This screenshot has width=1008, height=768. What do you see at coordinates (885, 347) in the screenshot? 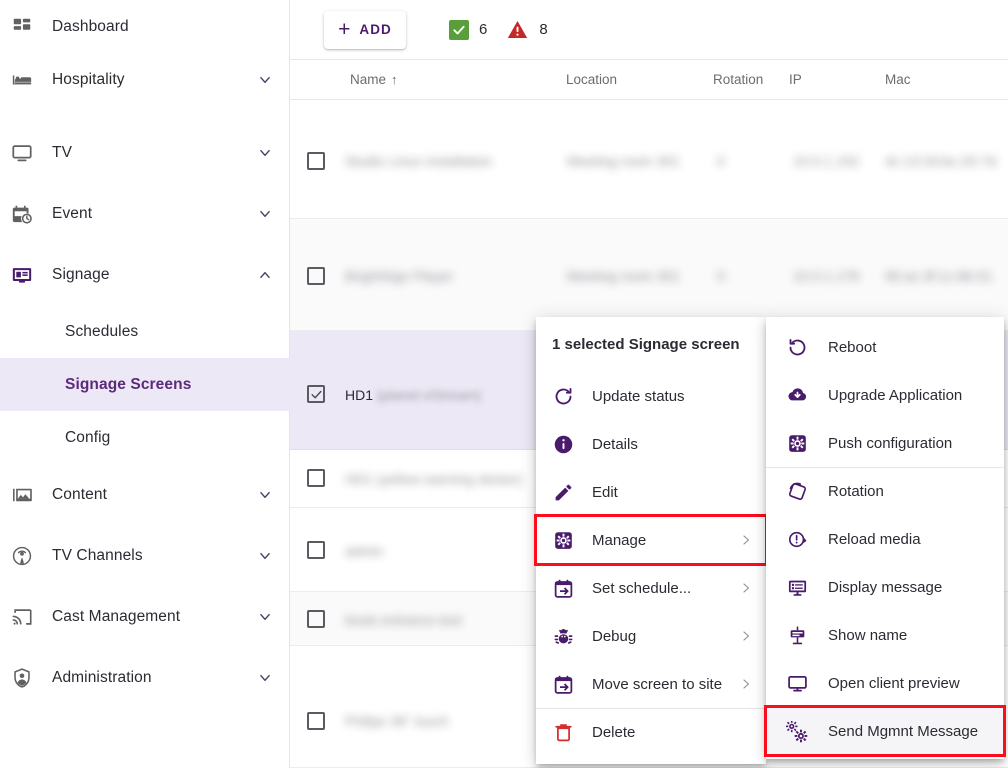
I see `submenu-item-reboot: Reboot` at bounding box center [885, 347].